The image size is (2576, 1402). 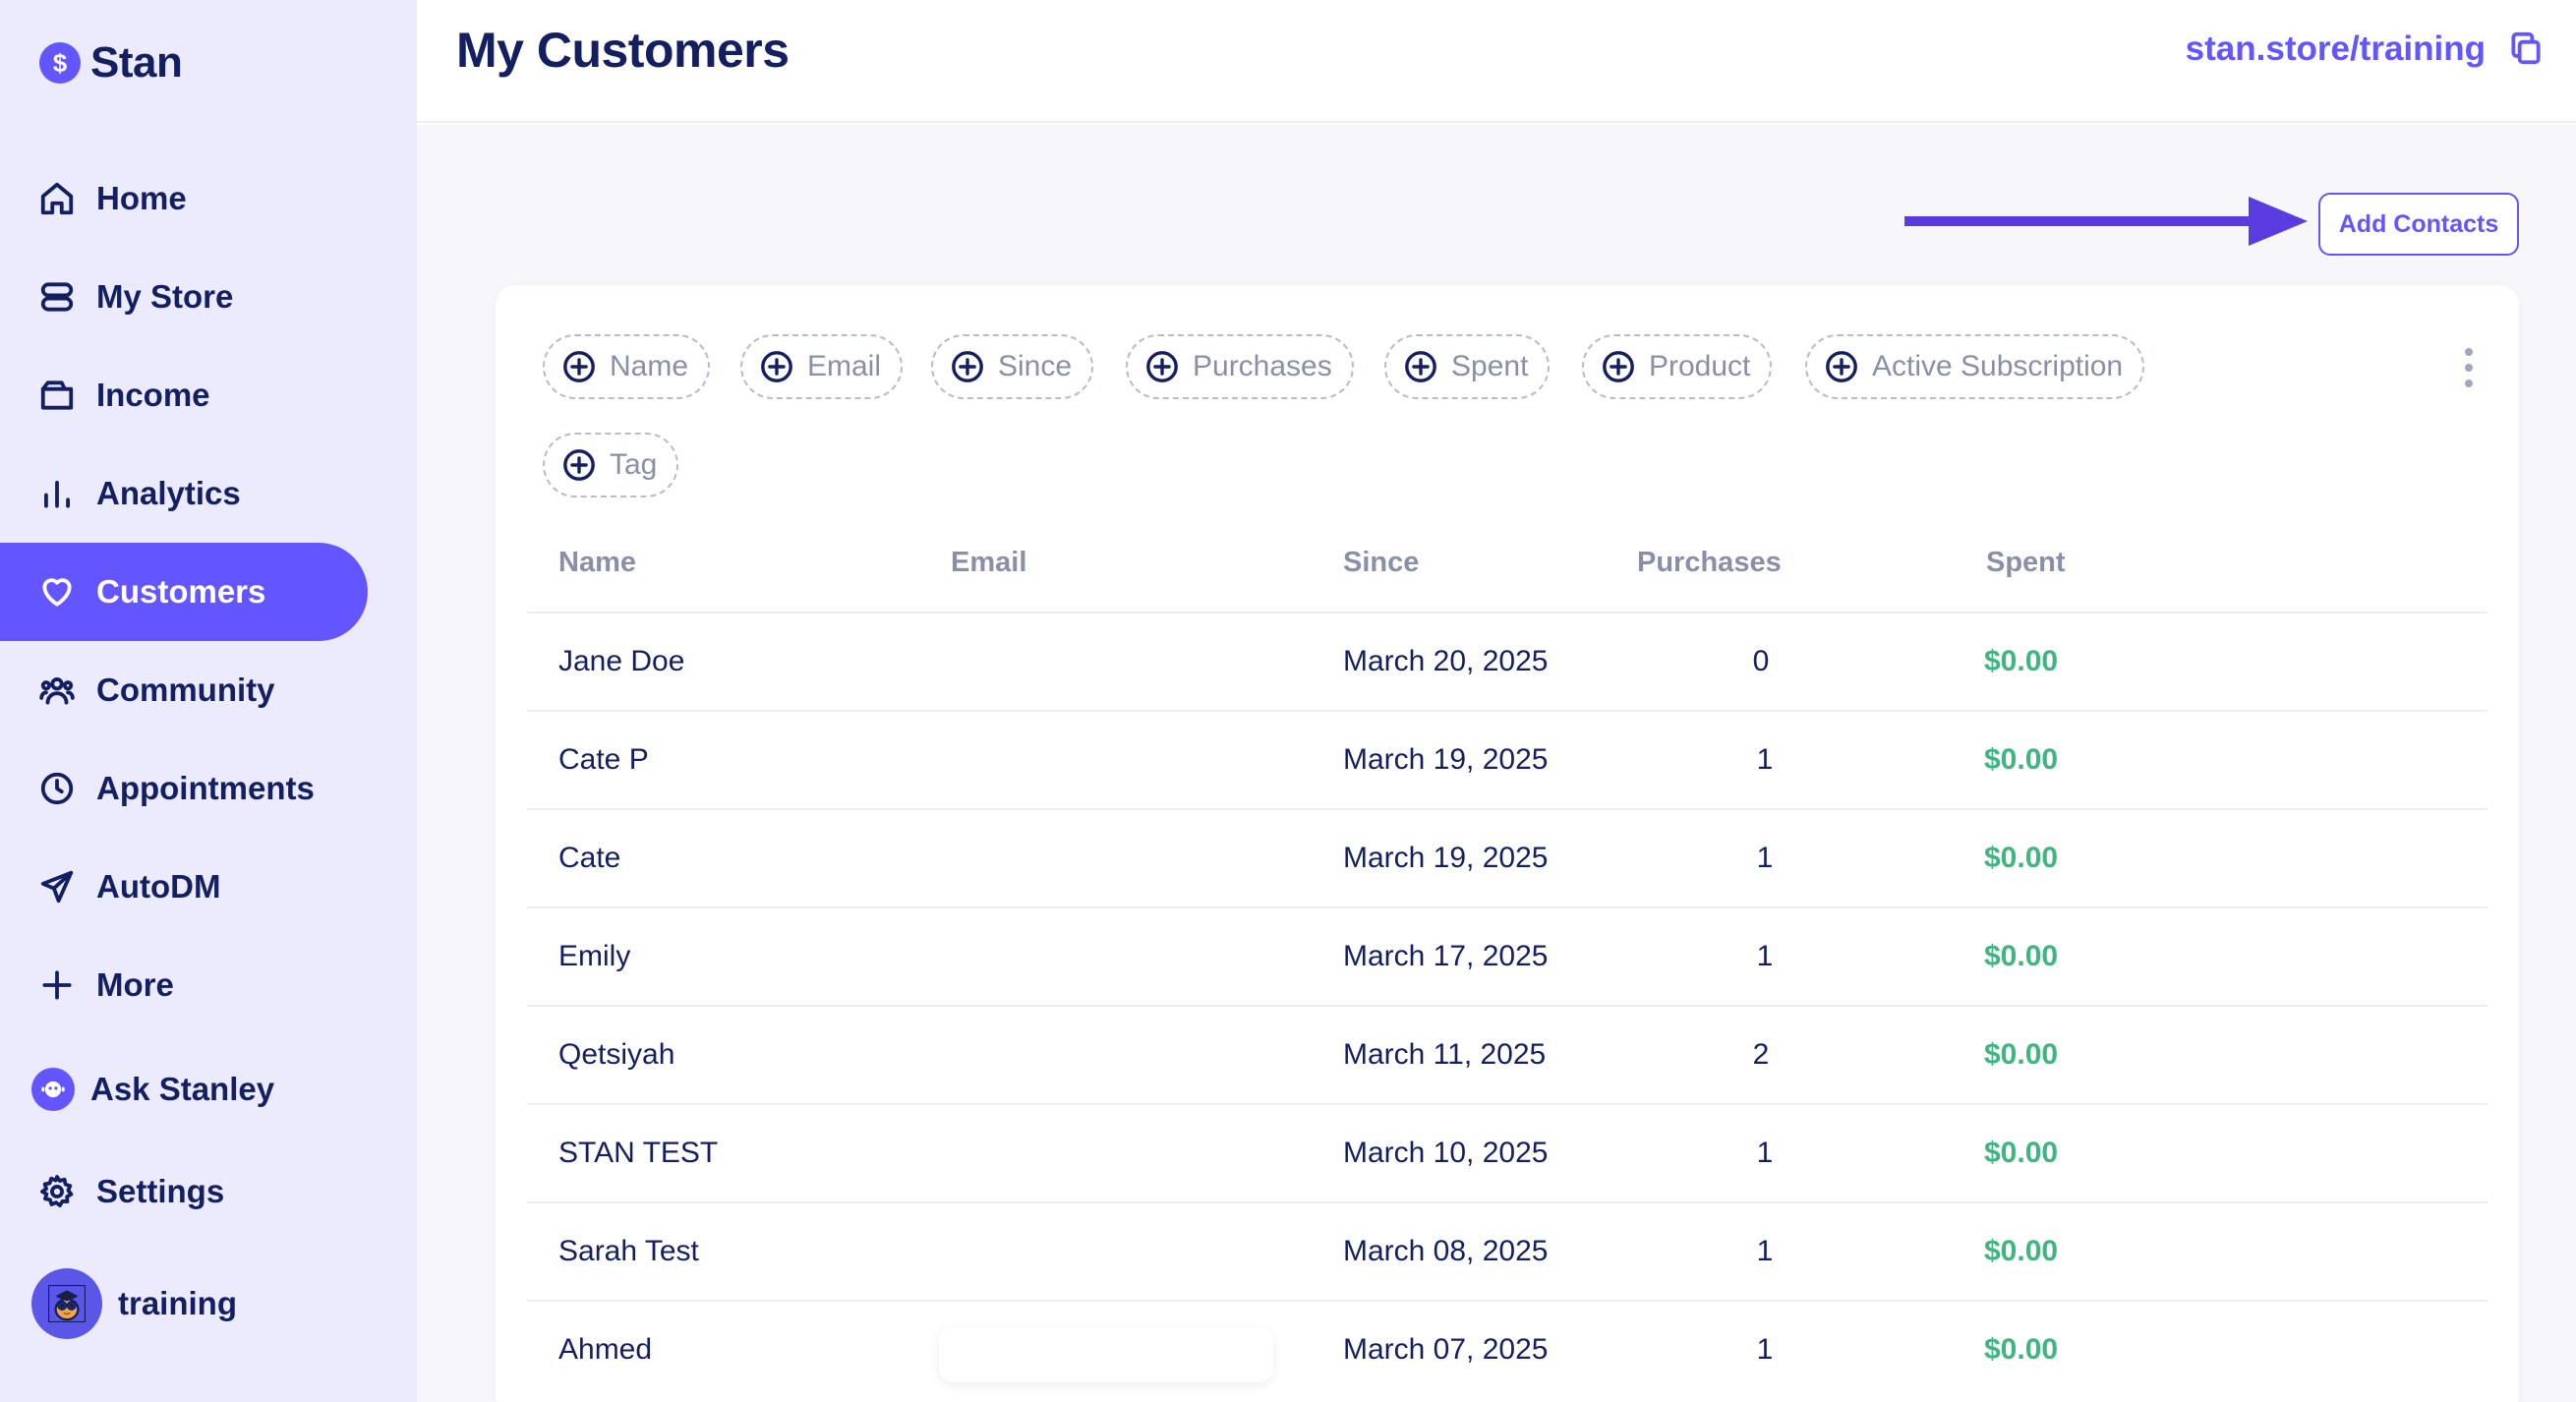 I want to click on heart-icon, so click(x=57, y=592).